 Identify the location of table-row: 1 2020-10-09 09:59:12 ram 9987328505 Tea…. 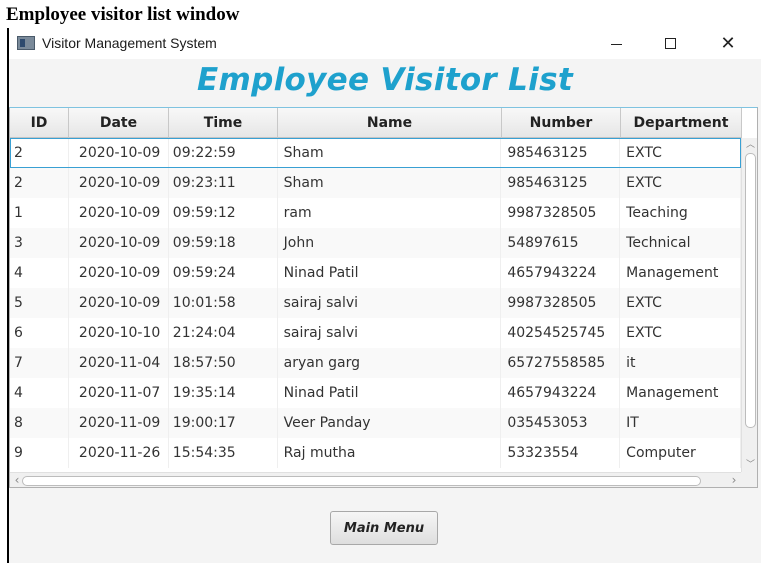
(375, 213).